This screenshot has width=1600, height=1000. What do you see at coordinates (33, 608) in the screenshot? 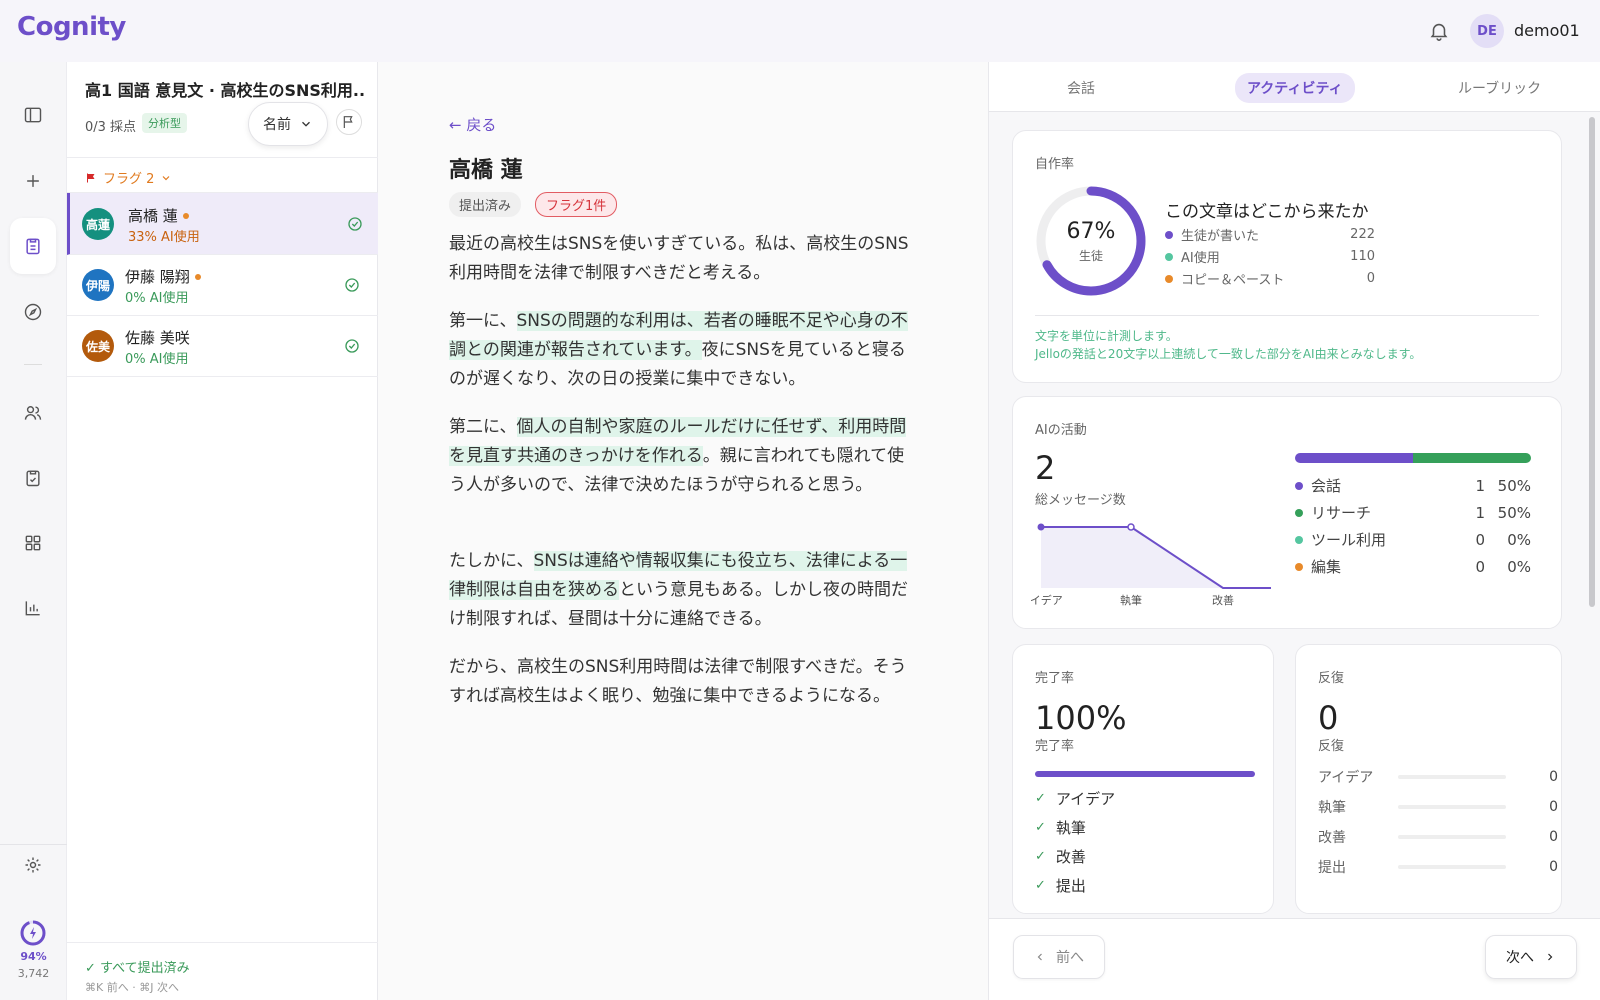
I see `chart-icon` at bounding box center [33, 608].